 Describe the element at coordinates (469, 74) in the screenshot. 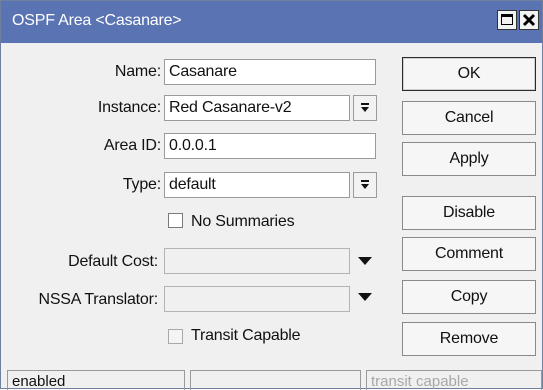

I see `ok-button: OK` at that location.